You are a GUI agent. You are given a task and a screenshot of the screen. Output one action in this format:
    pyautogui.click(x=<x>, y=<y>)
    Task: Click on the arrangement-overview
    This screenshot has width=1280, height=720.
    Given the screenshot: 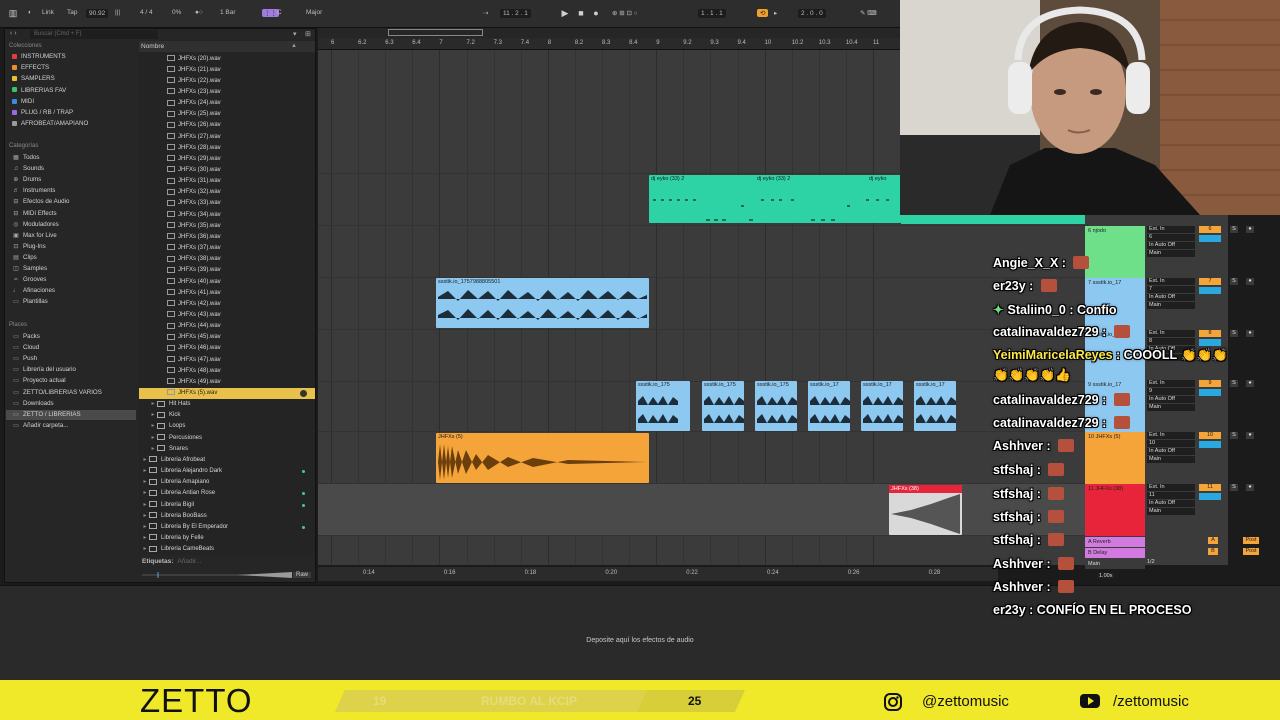 What is the action you would take?
    pyautogui.click(x=609, y=33)
    